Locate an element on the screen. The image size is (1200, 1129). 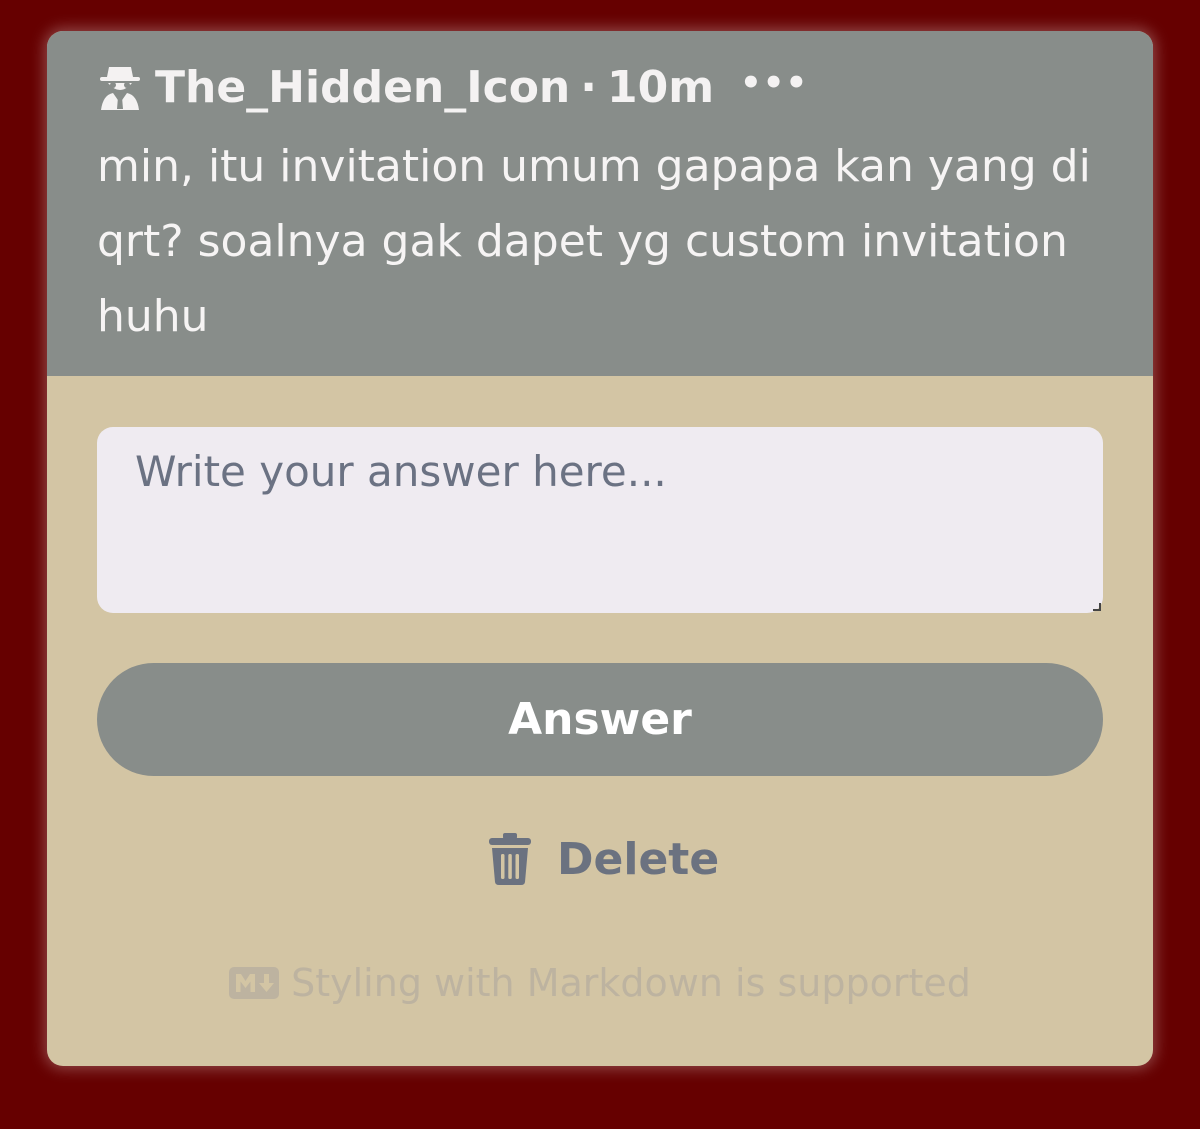
post-time: 10m is located at coordinates (660, 87).